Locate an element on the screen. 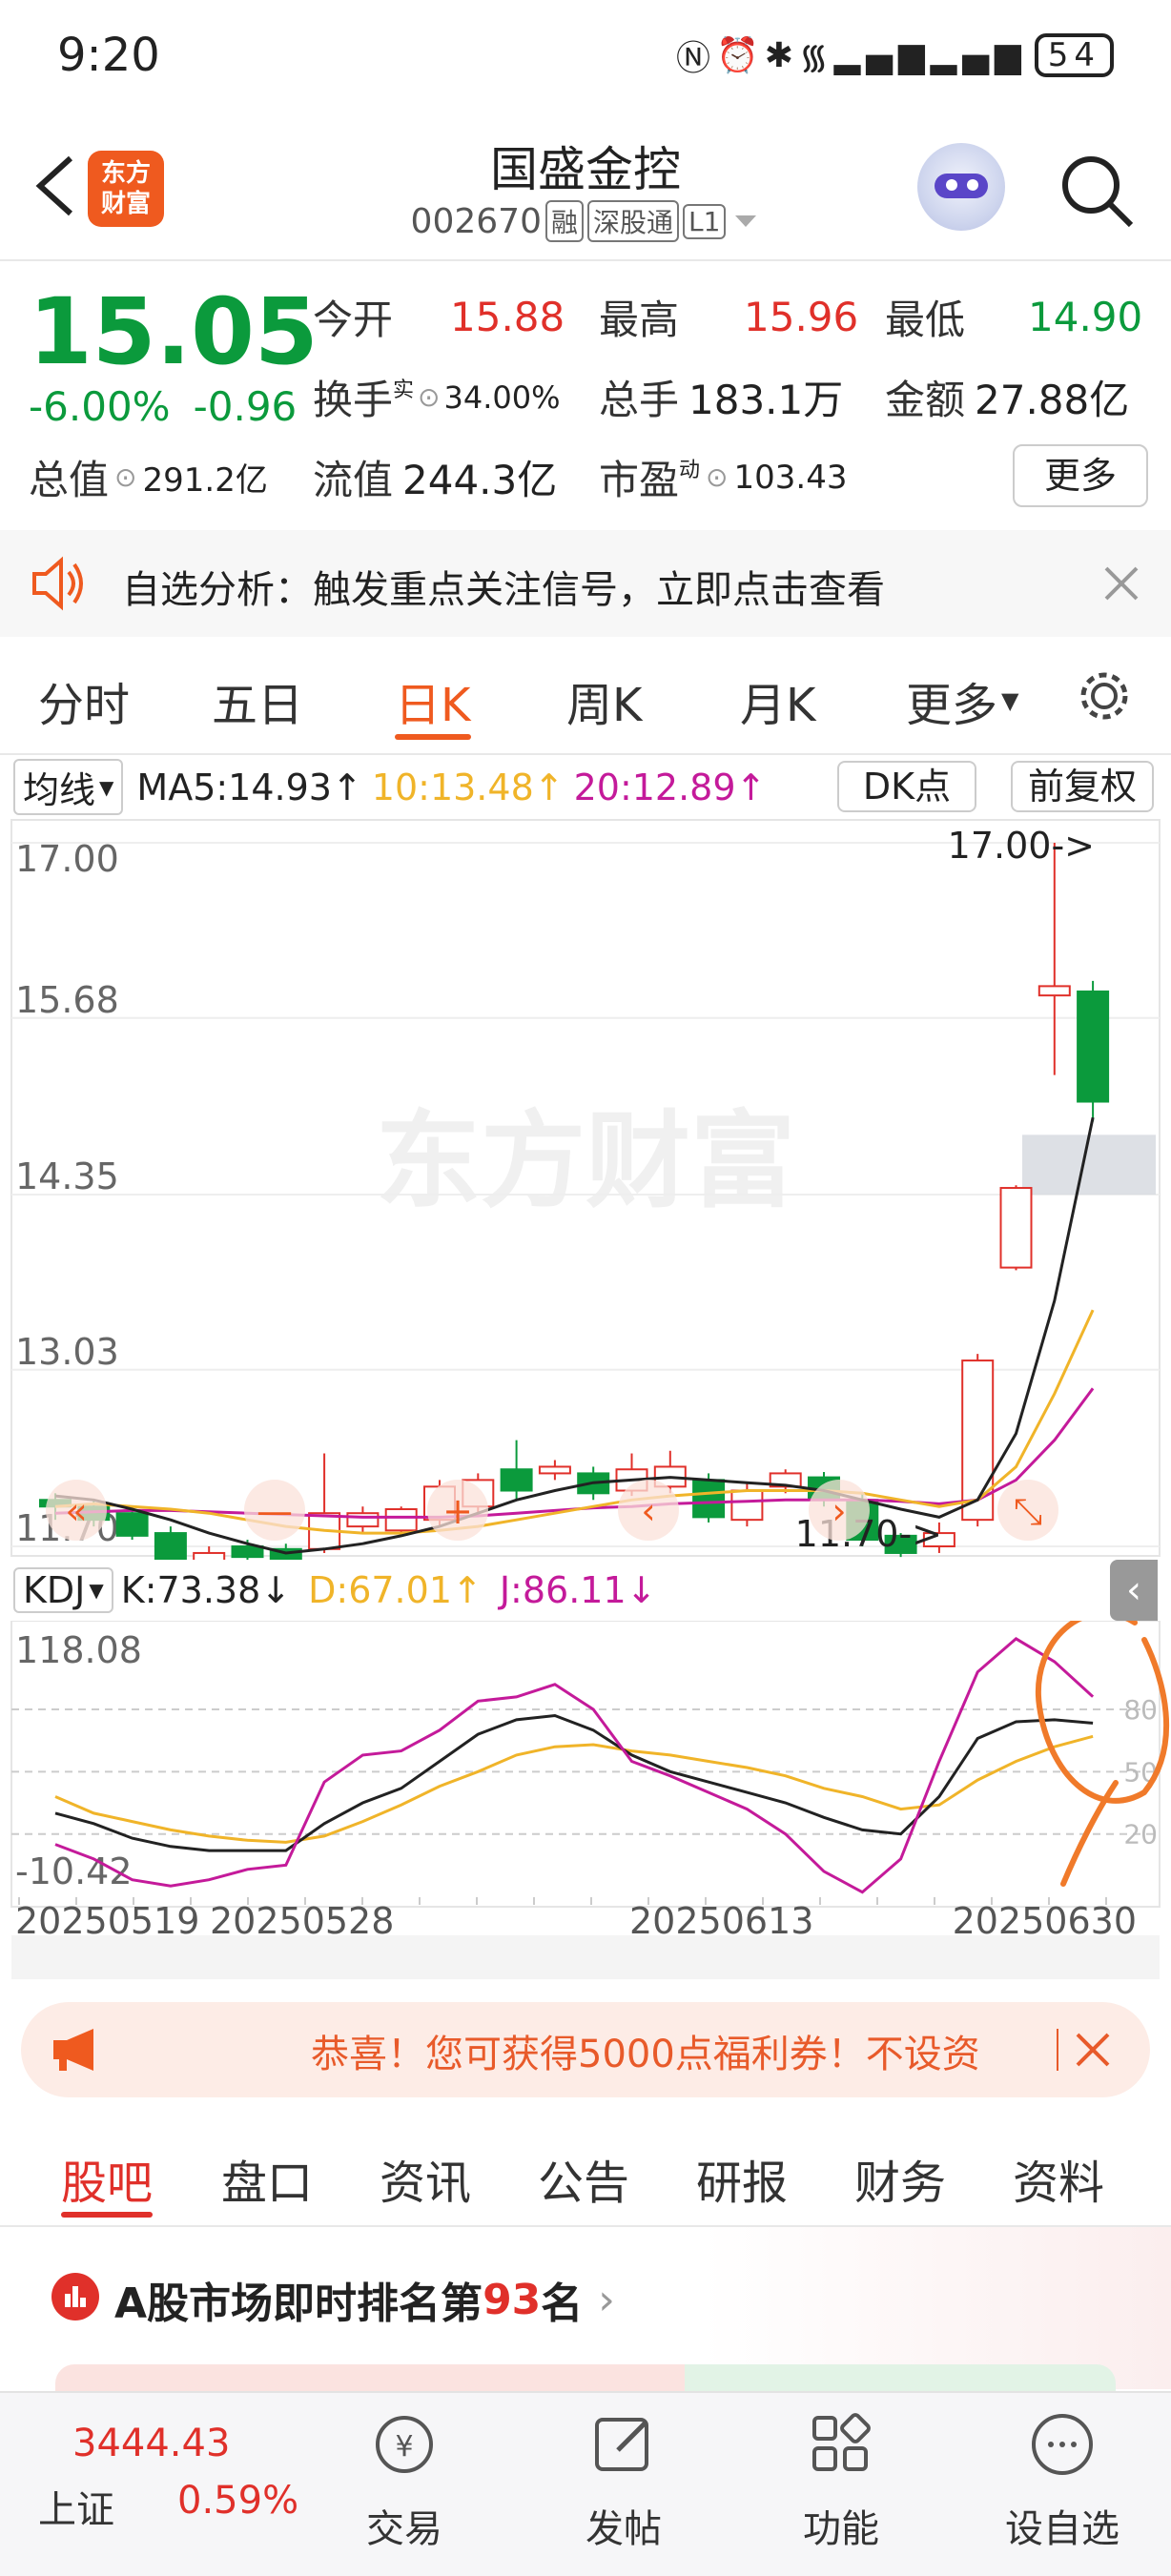 This screenshot has height=2576, width=1171. change-percent: -6.00% is located at coordinates (100, 406).